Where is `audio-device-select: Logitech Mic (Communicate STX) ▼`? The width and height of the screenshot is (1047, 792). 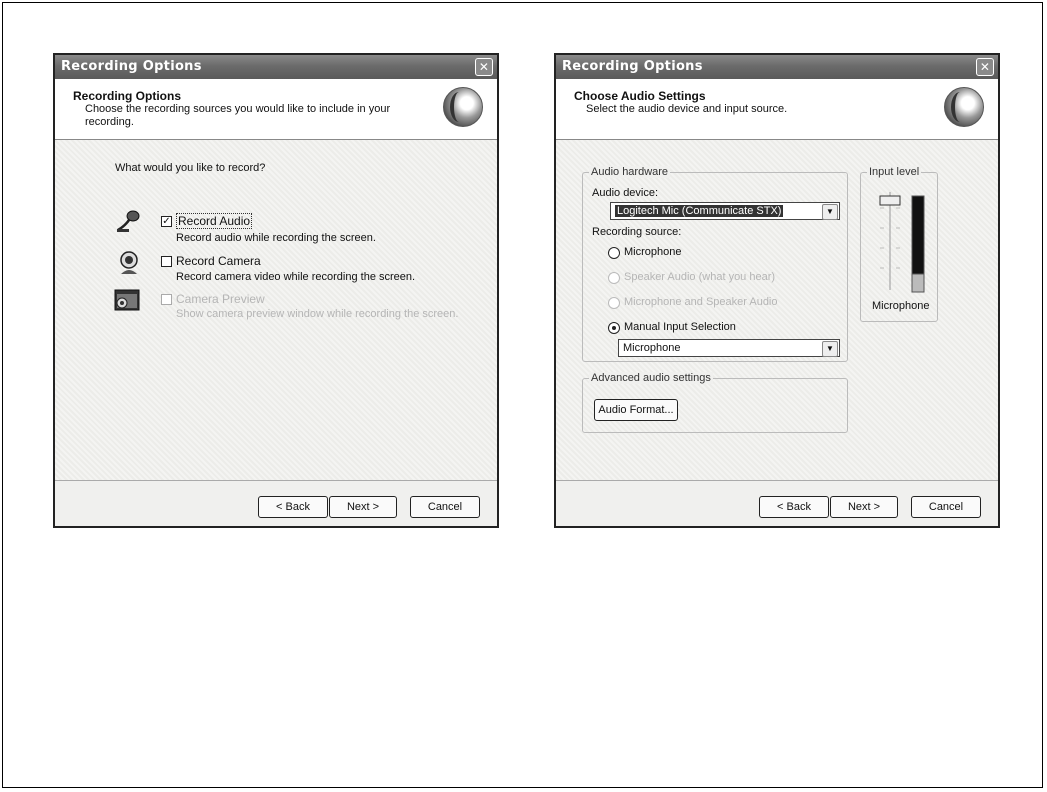 audio-device-select: Logitech Mic (Communicate STX) ▼ is located at coordinates (725, 211).